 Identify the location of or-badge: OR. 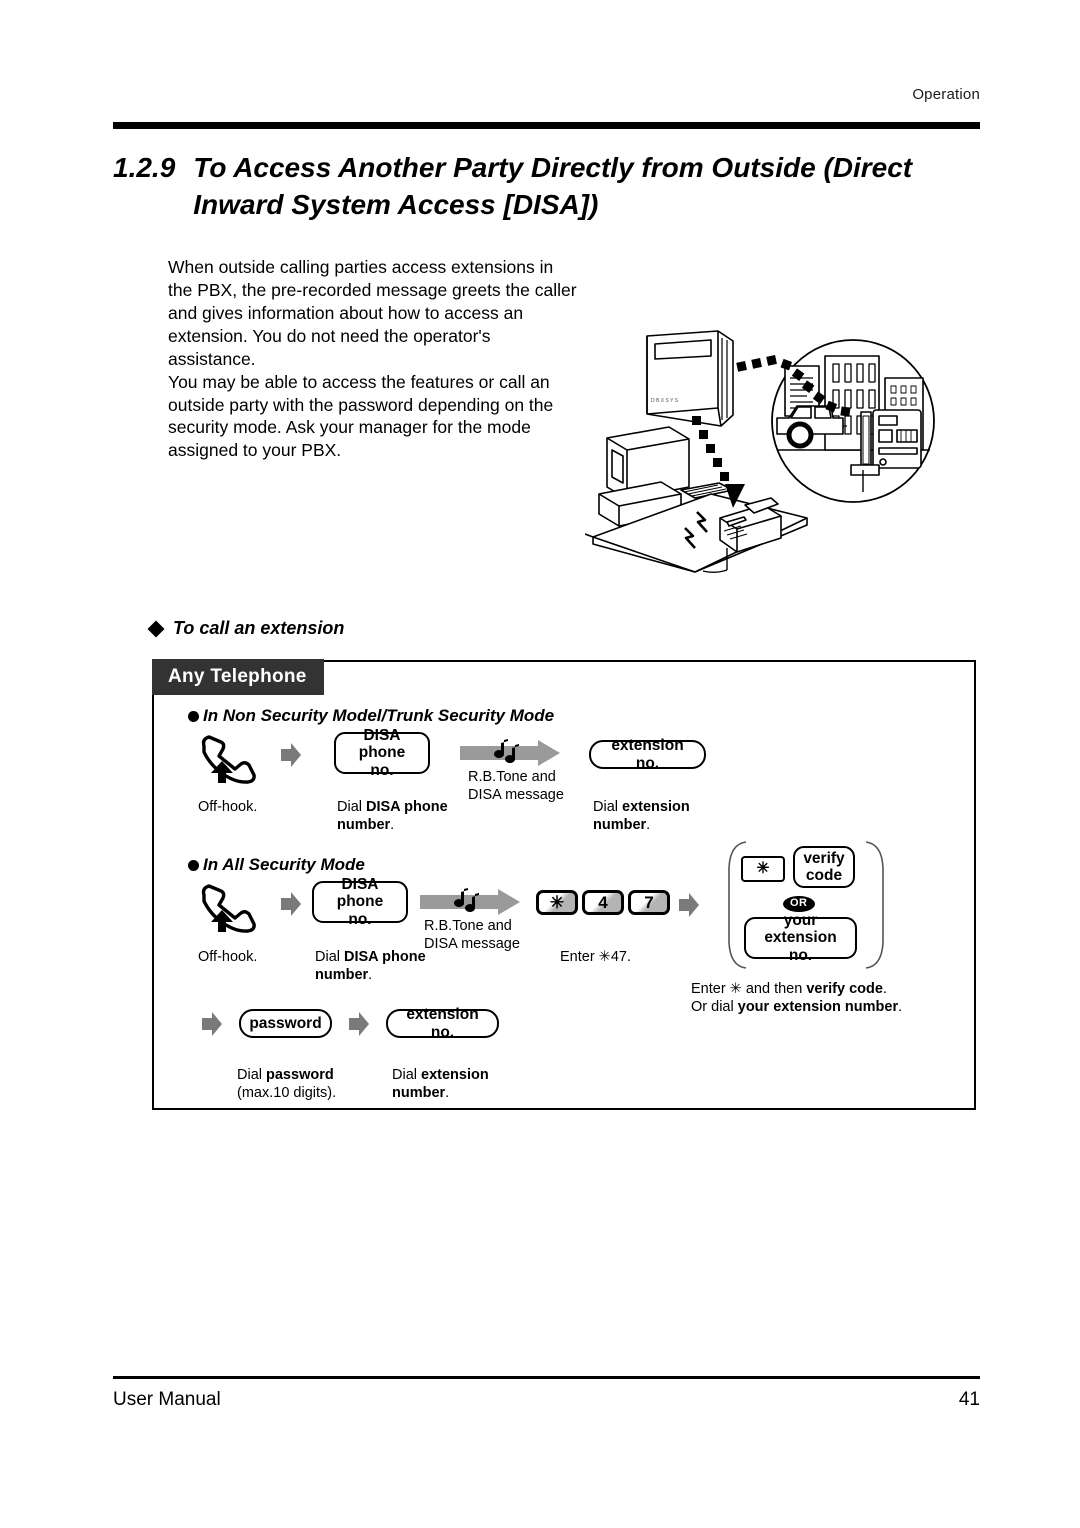
(799, 904).